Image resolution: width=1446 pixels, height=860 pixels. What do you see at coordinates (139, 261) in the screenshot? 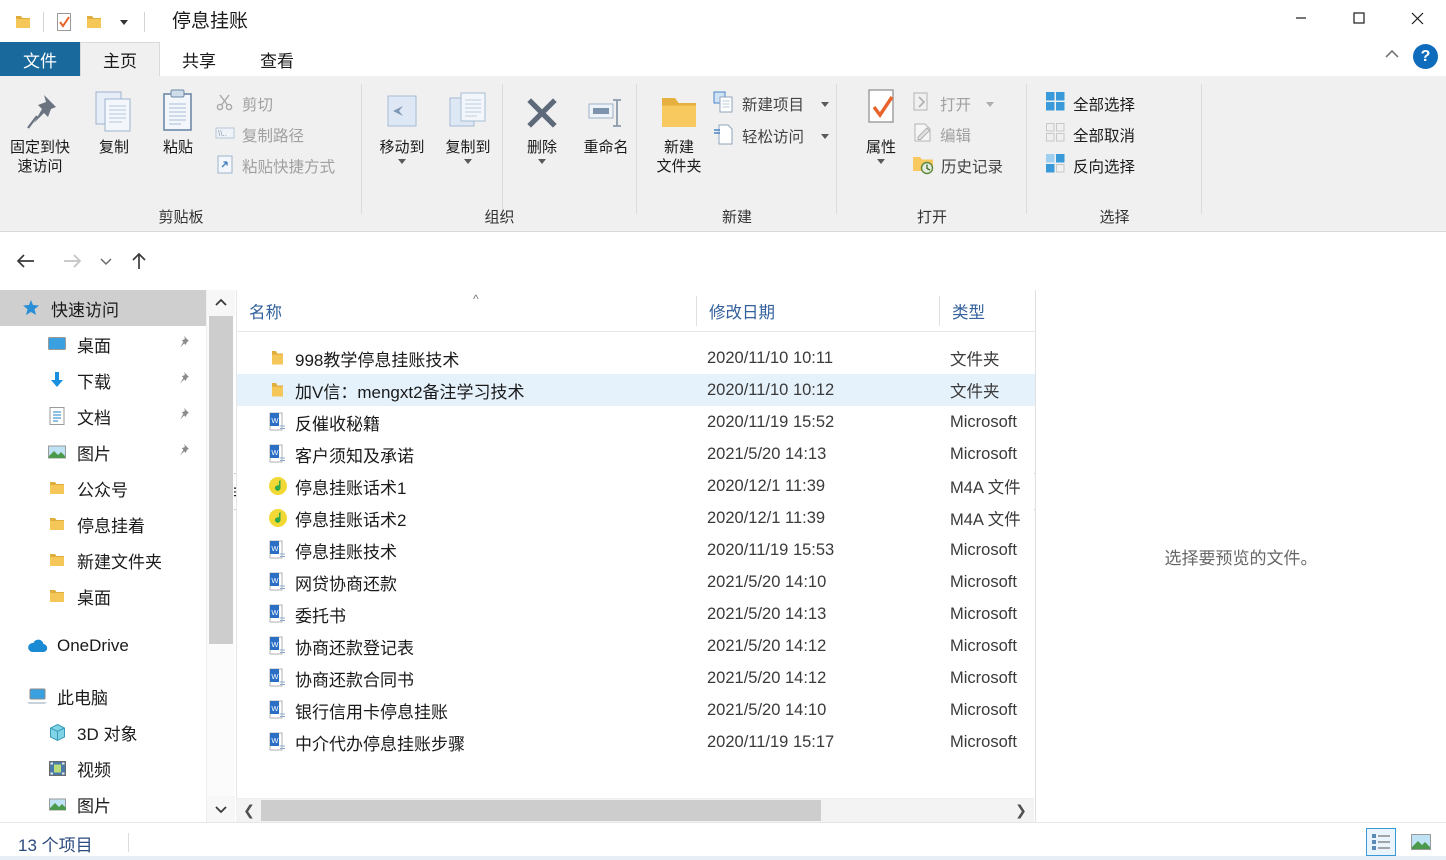
I see `up-button` at bounding box center [139, 261].